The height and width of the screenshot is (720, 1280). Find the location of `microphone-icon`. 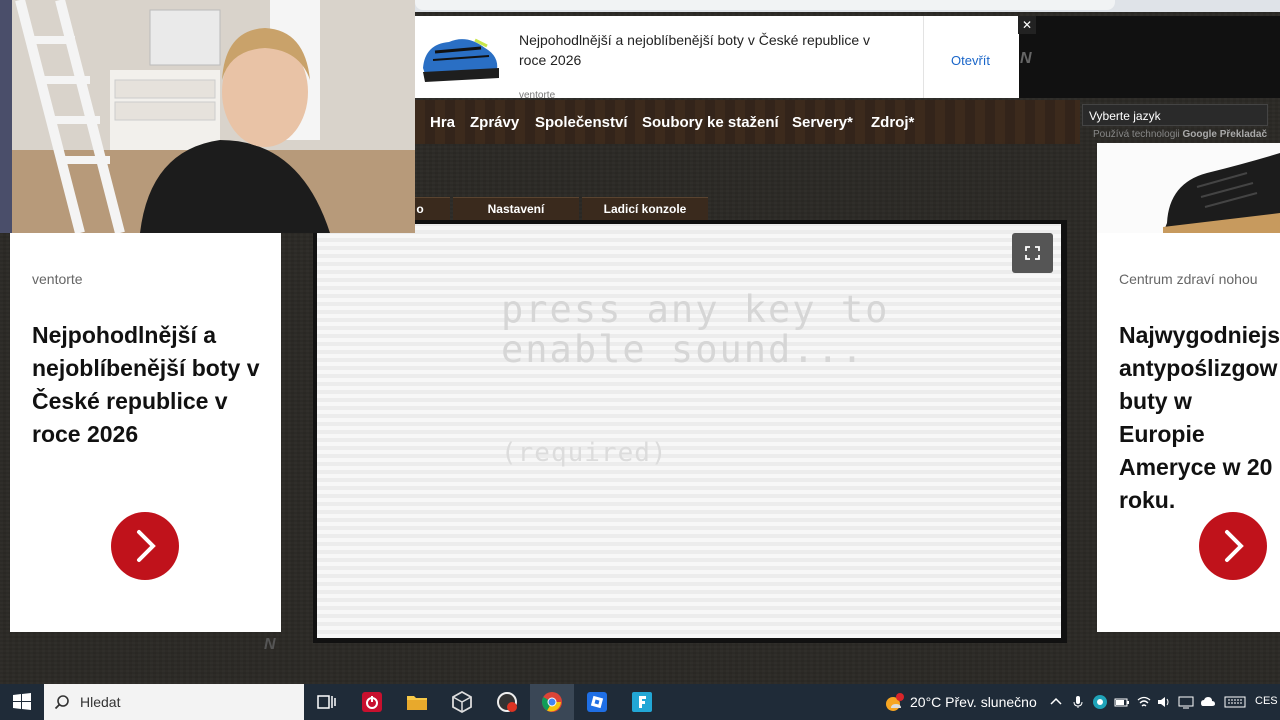

microphone-icon is located at coordinates (1078, 702).